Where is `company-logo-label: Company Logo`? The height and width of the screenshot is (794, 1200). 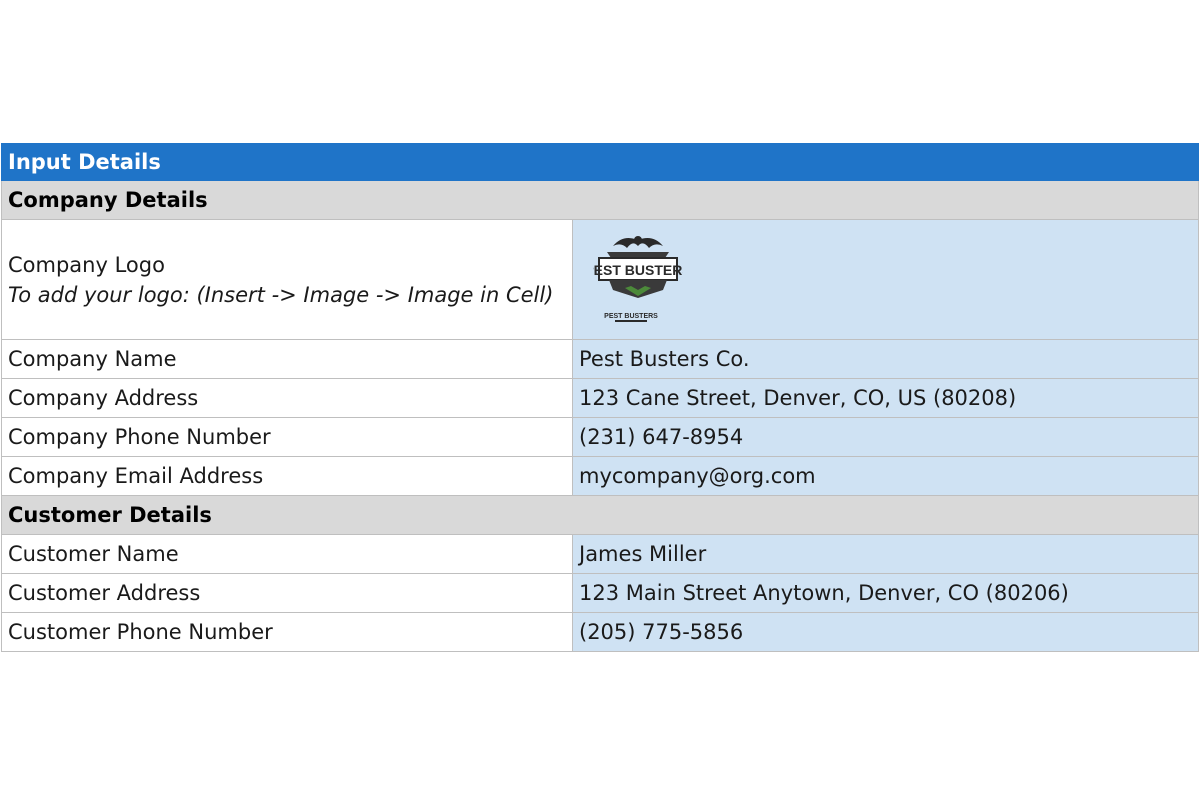
company-logo-label: Company Logo is located at coordinates (86, 264).